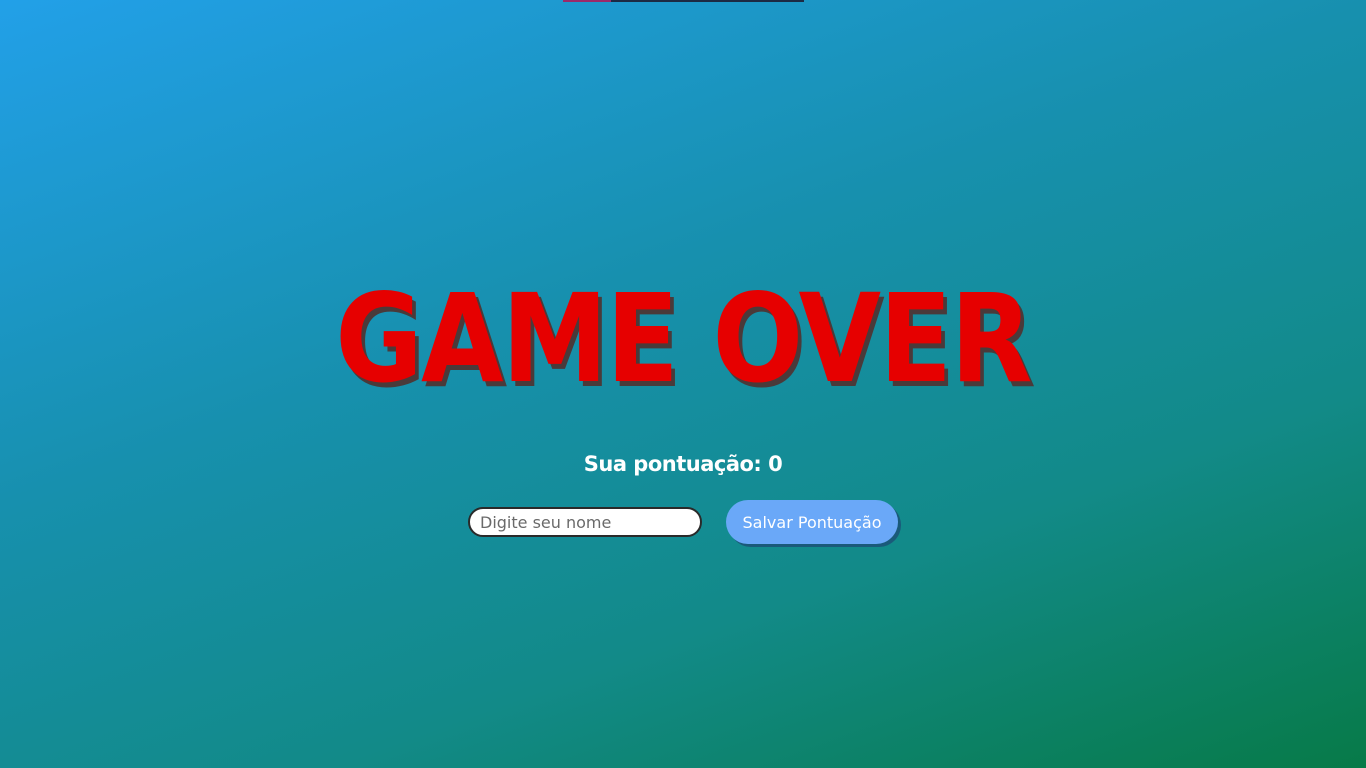 The image size is (1366, 768). What do you see at coordinates (587, 1) in the screenshot?
I see `top-decoration-accent` at bounding box center [587, 1].